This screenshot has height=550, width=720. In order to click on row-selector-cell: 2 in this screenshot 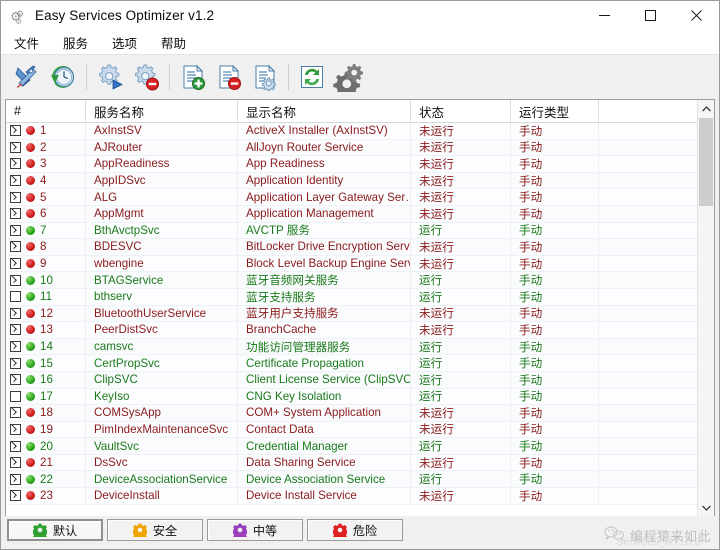, I will do `click(46, 147)`.